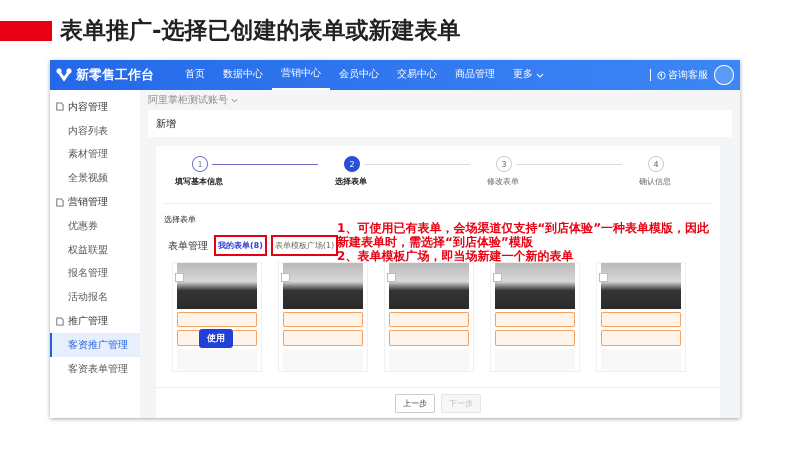 The height and width of the screenshot is (450, 800). I want to click on step-label: 选择表单, so click(351, 181).